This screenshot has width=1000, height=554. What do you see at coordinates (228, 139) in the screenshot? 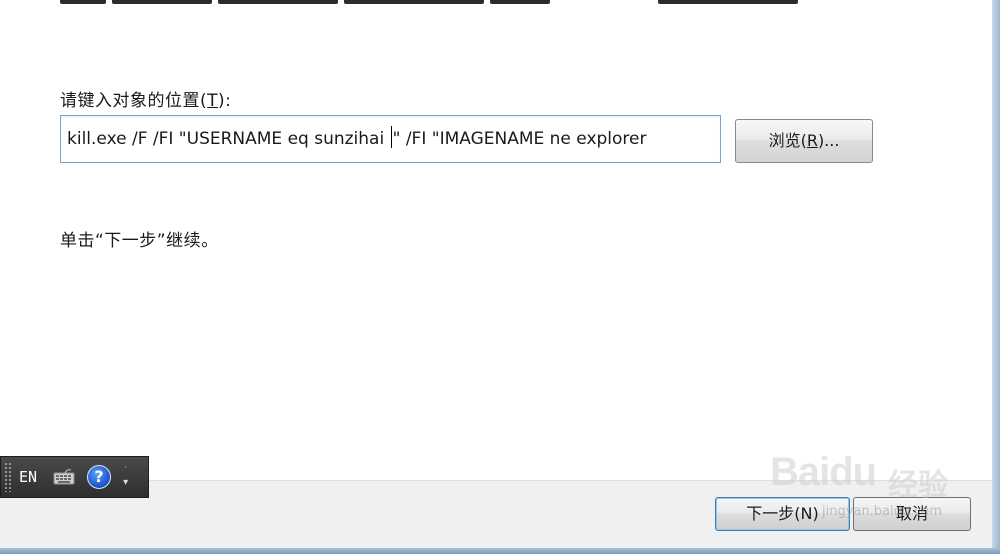
I see `location-text-before-caret: kill.exe /F /FI "USERNAME eq sunzihai` at bounding box center [228, 139].